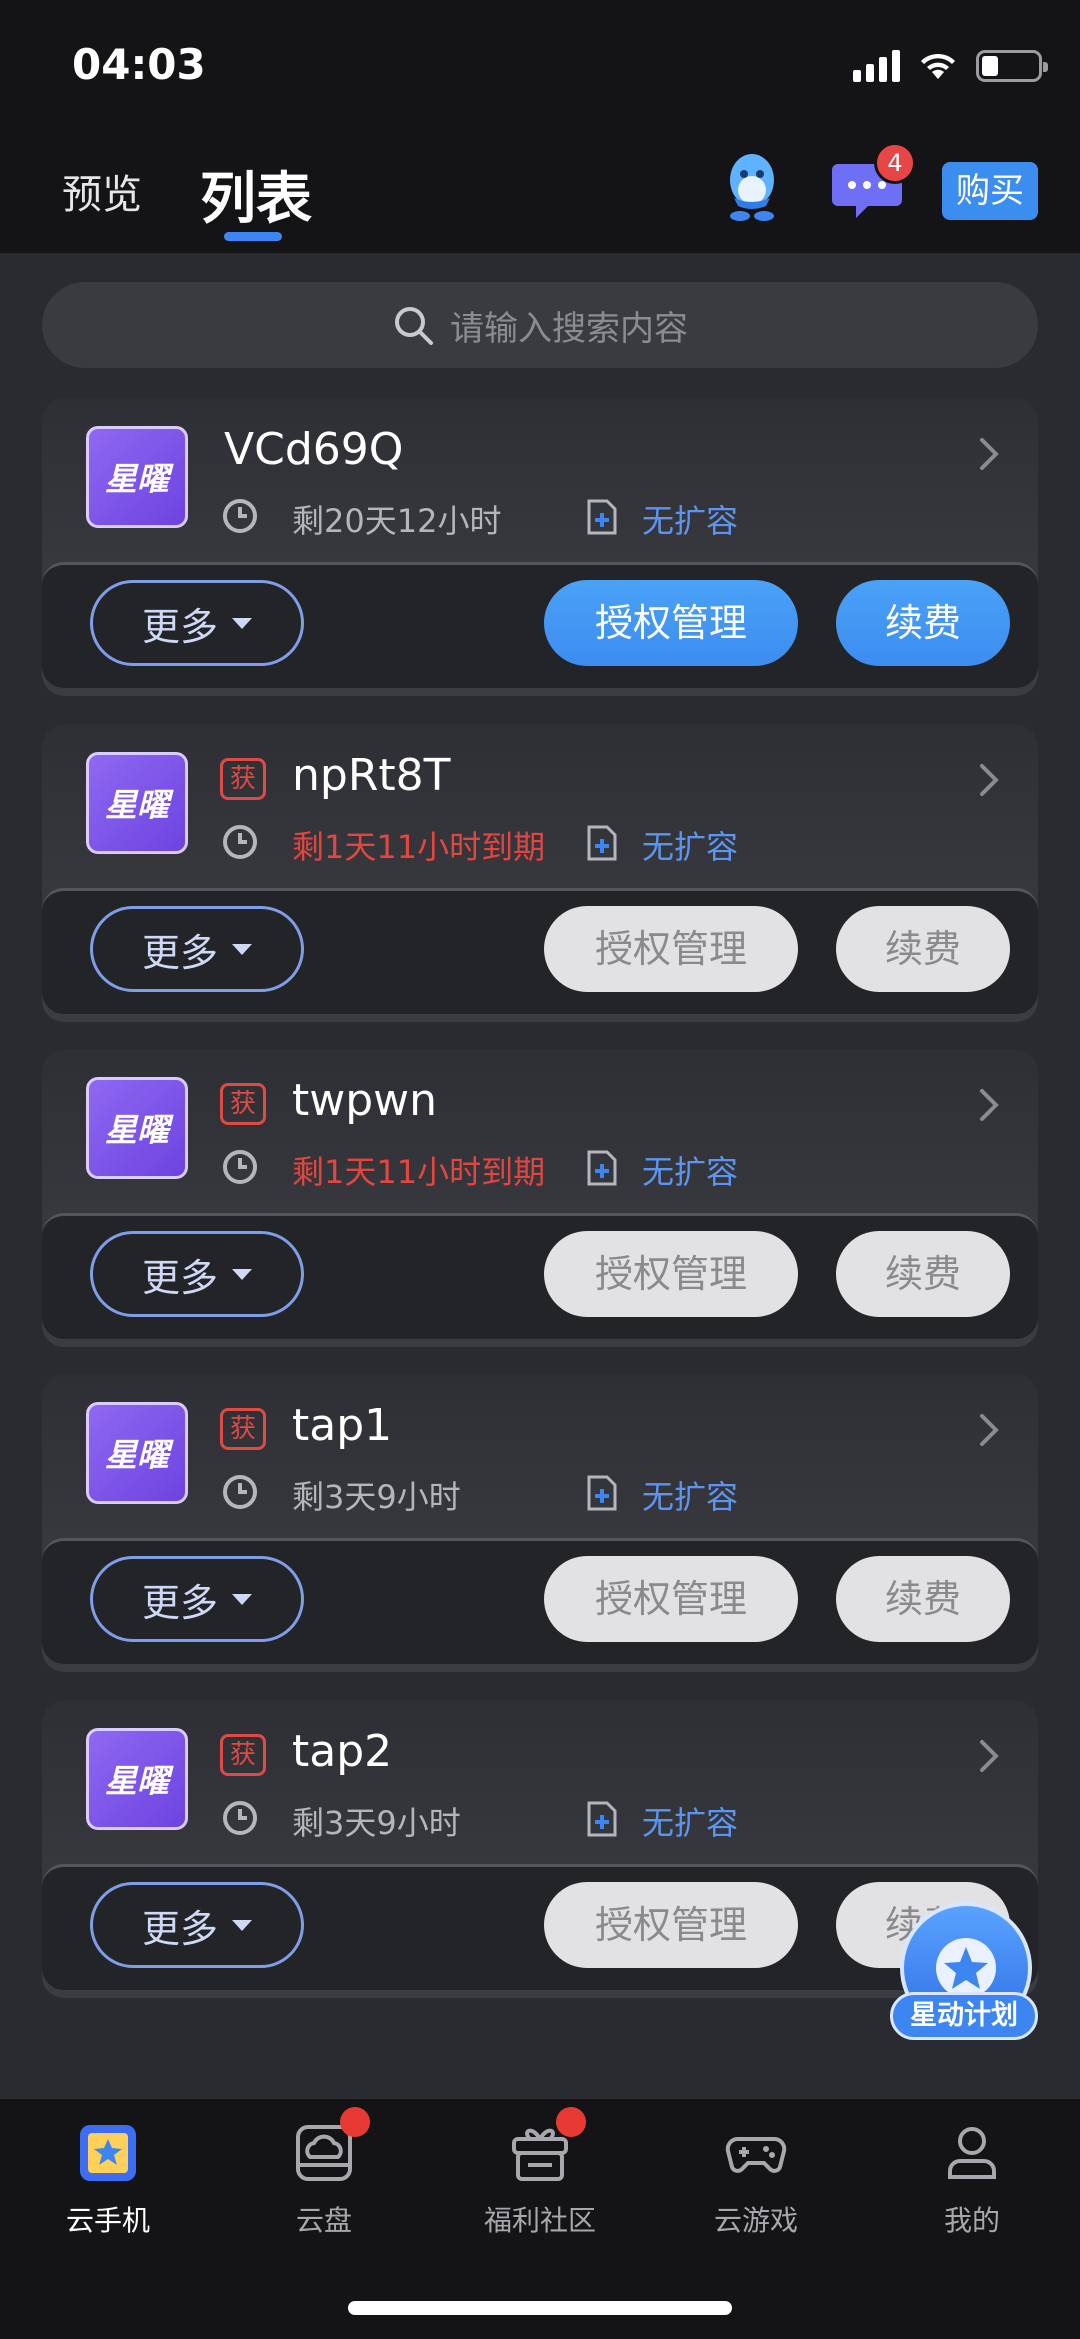  Describe the element at coordinates (256, 194) in the screenshot. I see `tab-list: 列表` at that location.